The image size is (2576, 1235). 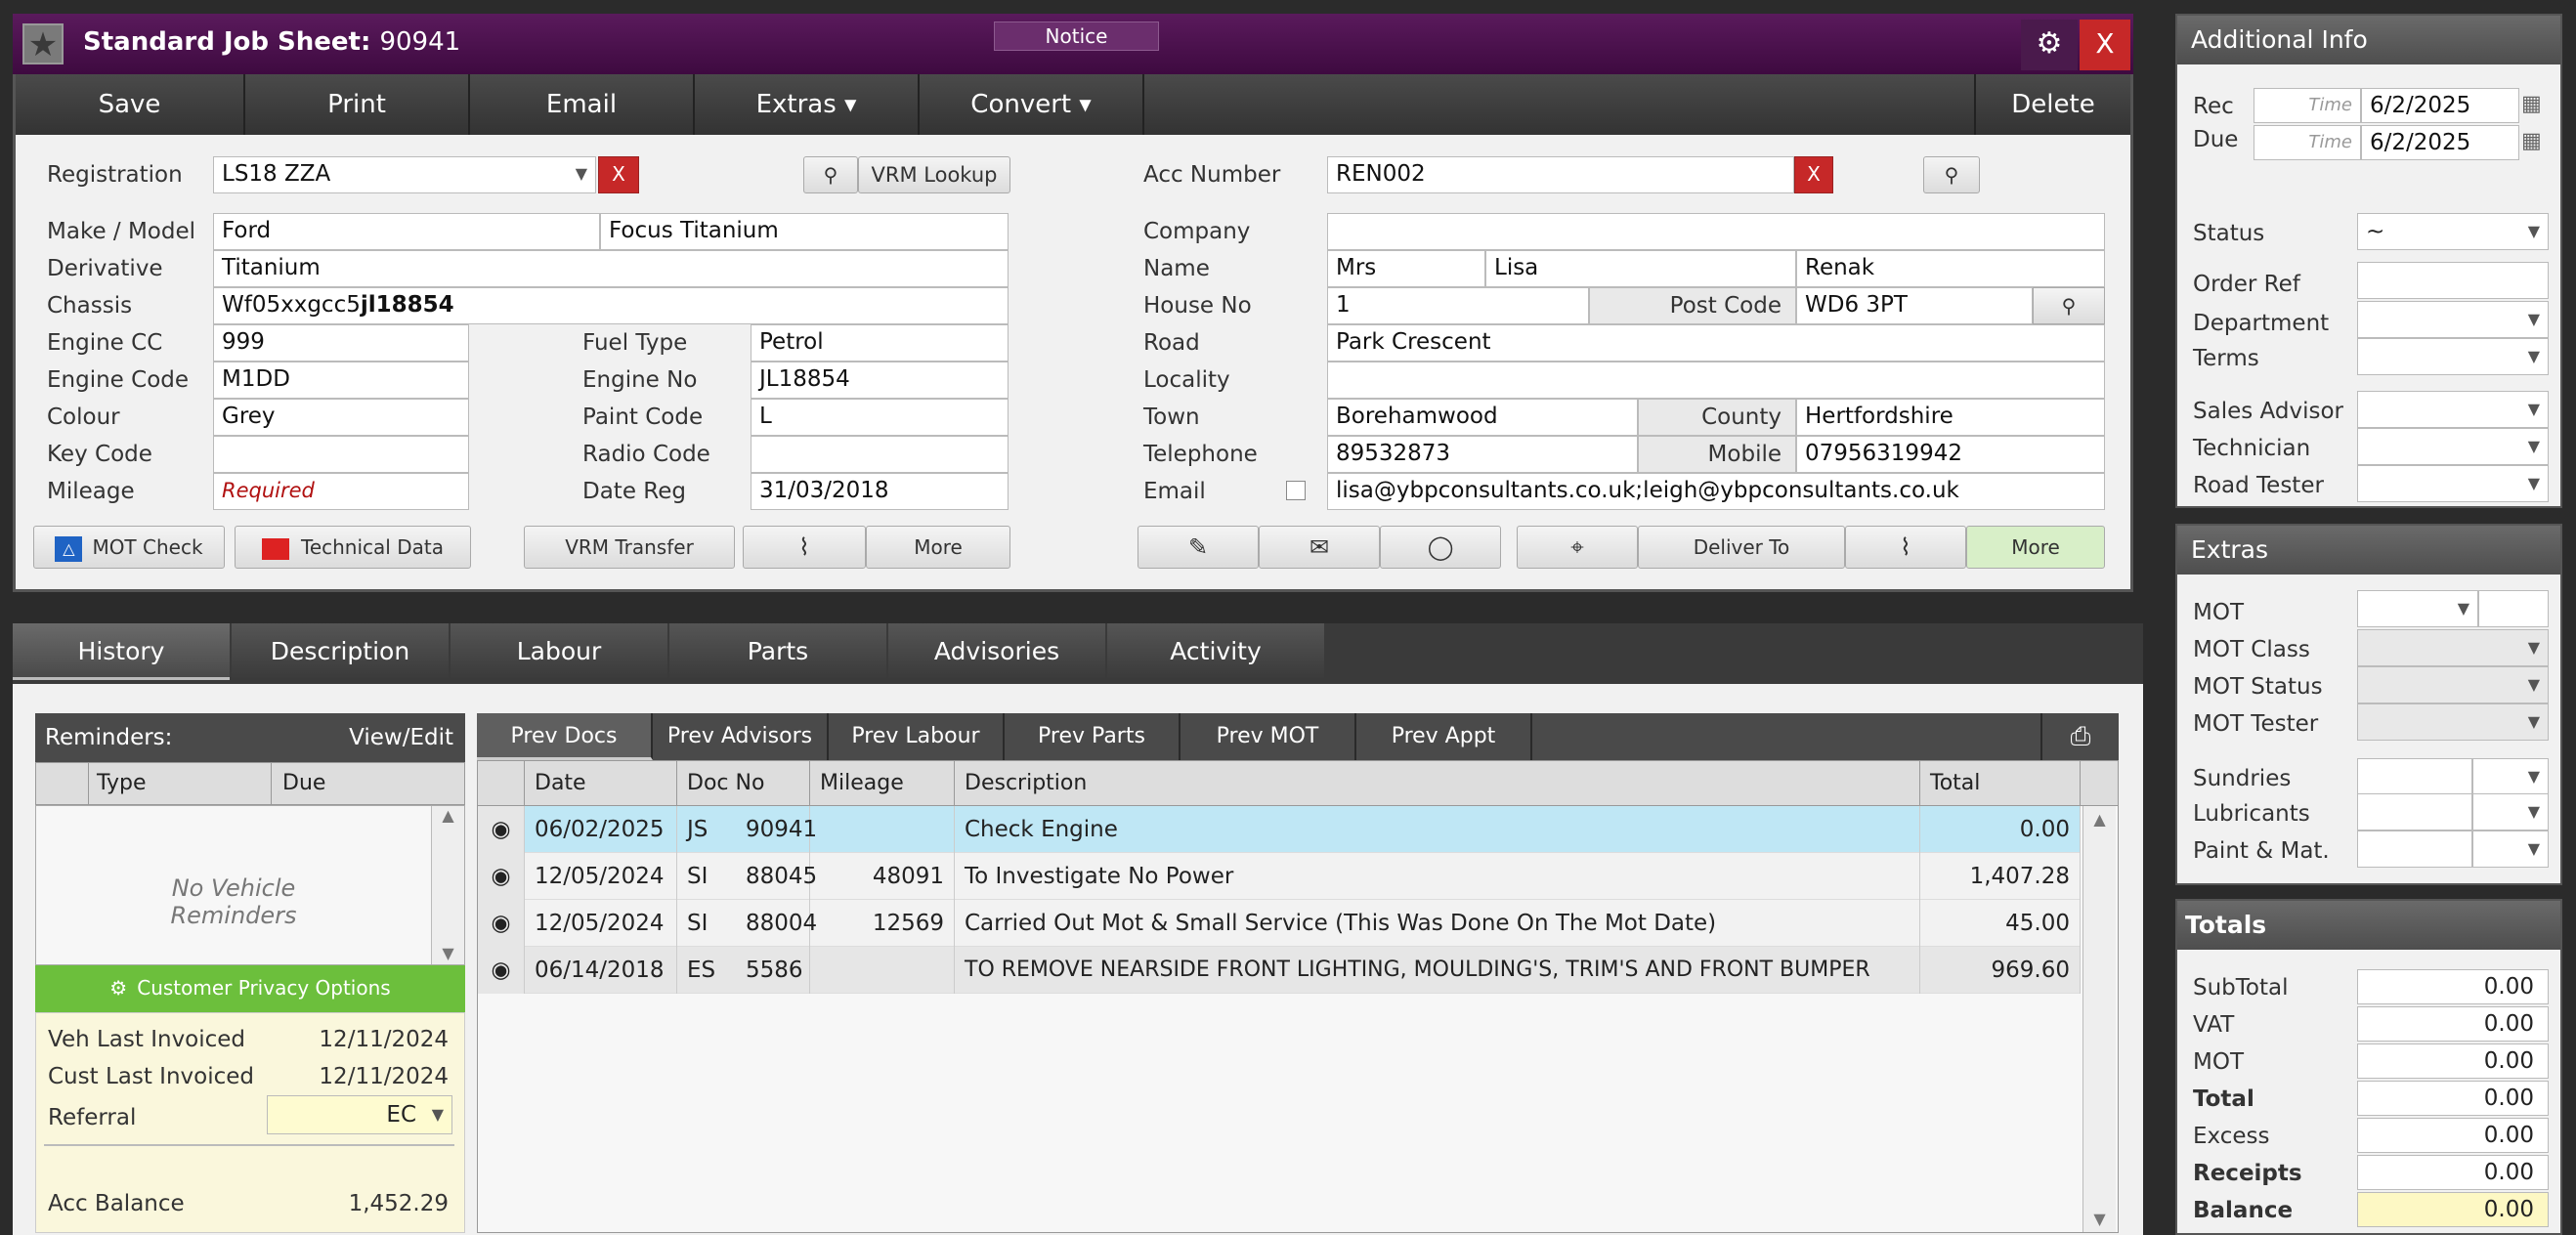 What do you see at coordinates (2052, 104) in the screenshot?
I see `delete-button: Delete` at bounding box center [2052, 104].